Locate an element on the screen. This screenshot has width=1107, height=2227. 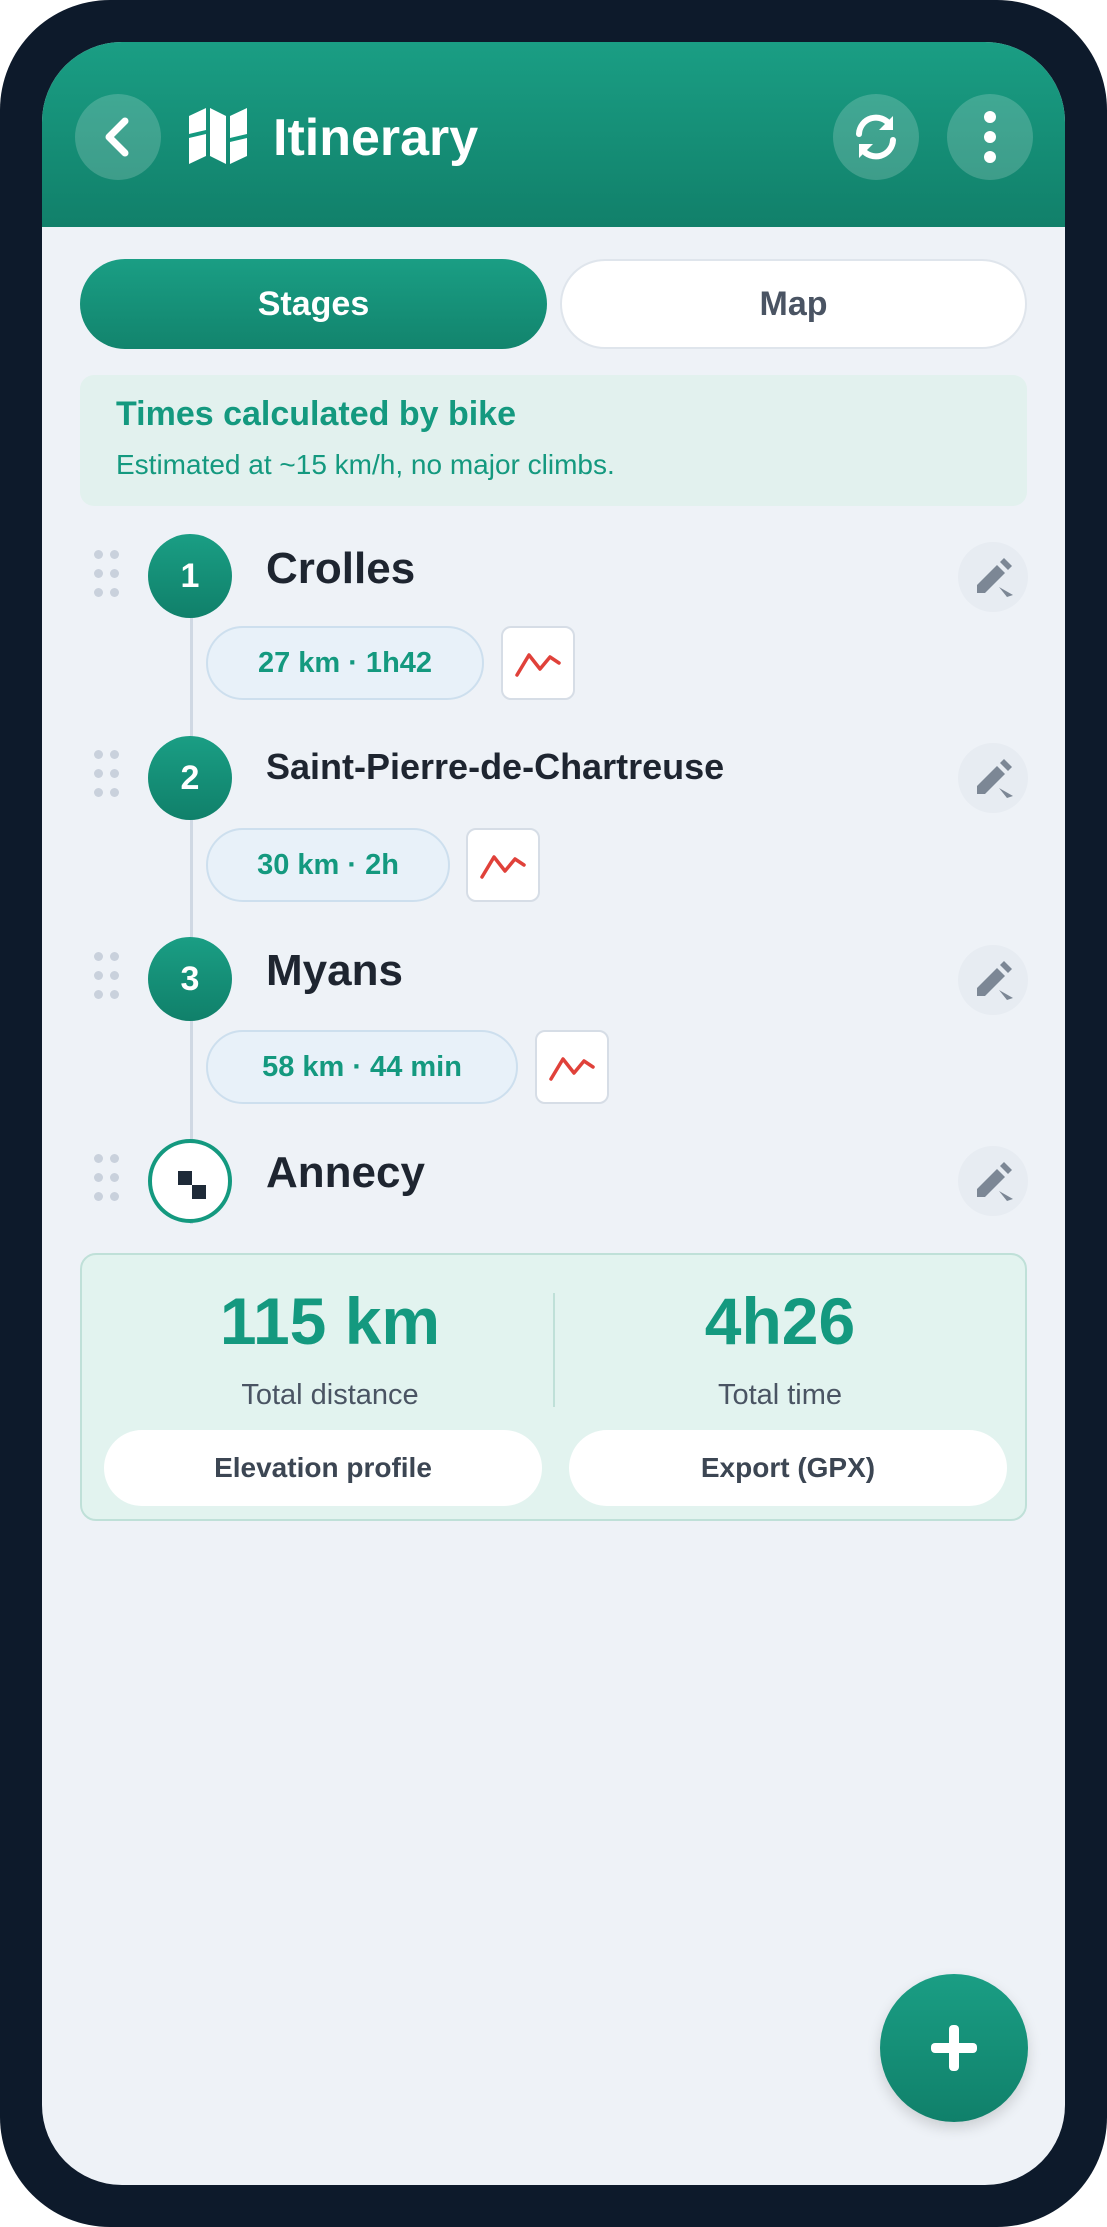
info-subtitle: Estimated at ~15 km/h, no major climbs. is located at coordinates (365, 464).